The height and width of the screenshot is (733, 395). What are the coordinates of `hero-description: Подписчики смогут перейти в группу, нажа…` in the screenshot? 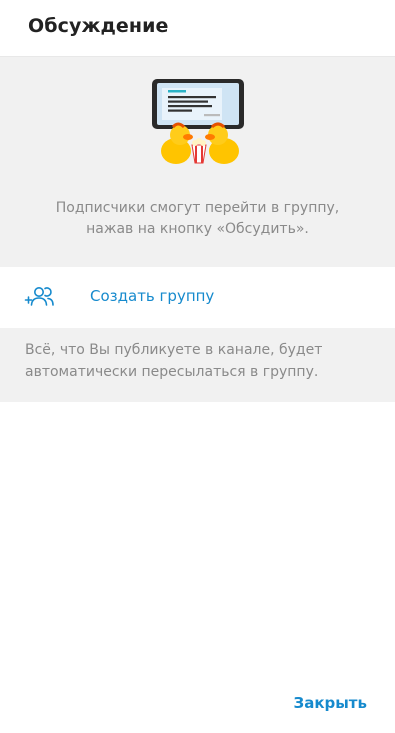 It's located at (197, 218).